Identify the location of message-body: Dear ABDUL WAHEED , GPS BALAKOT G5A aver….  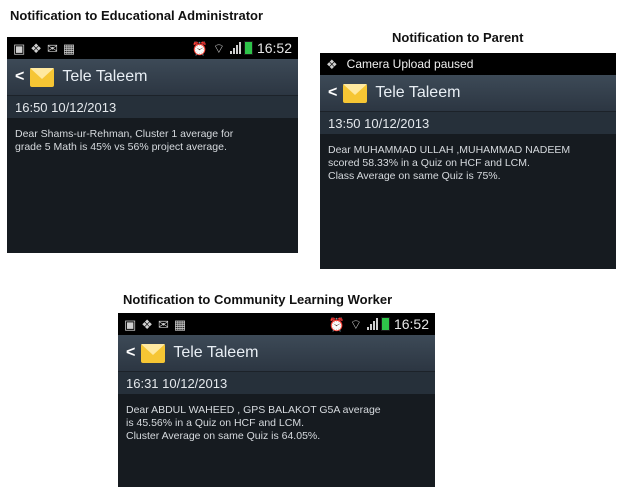
(276, 418).